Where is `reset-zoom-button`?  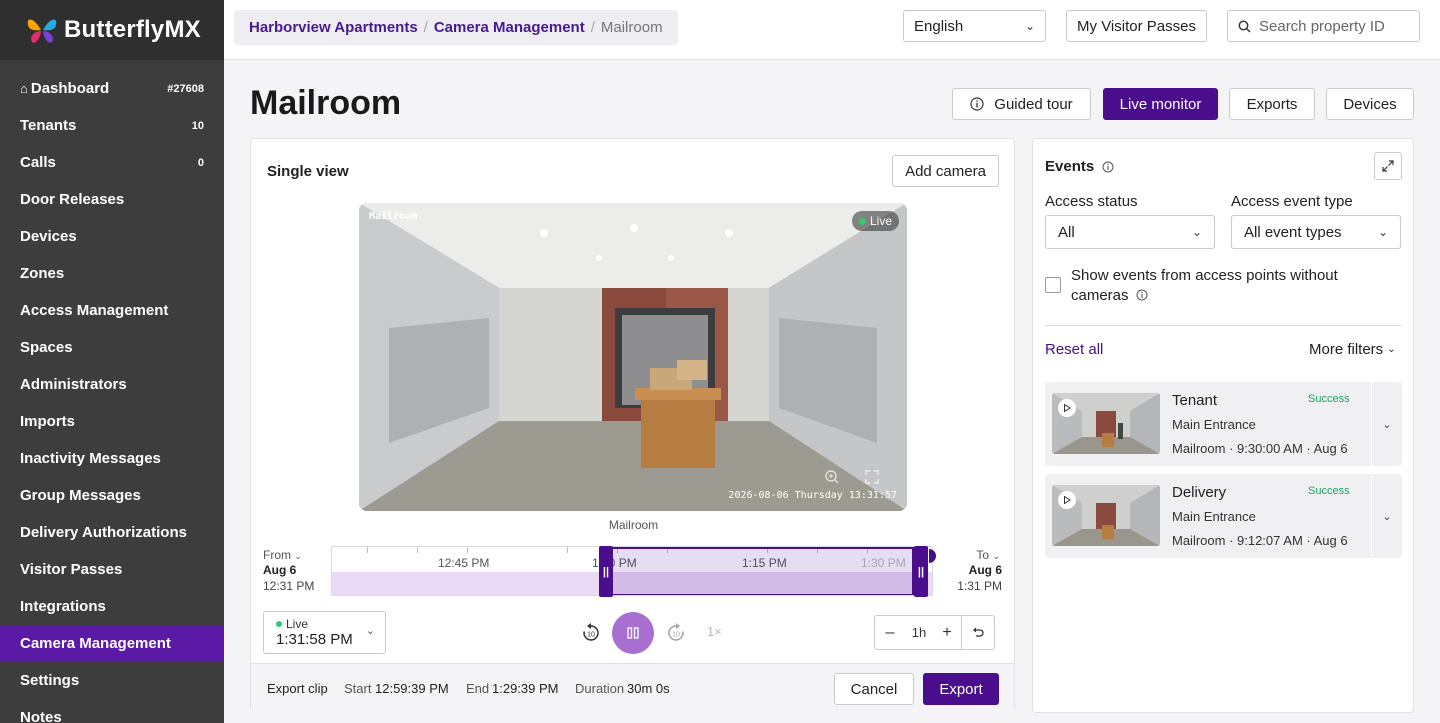
reset-zoom-button is located at coordinates (977, 632).